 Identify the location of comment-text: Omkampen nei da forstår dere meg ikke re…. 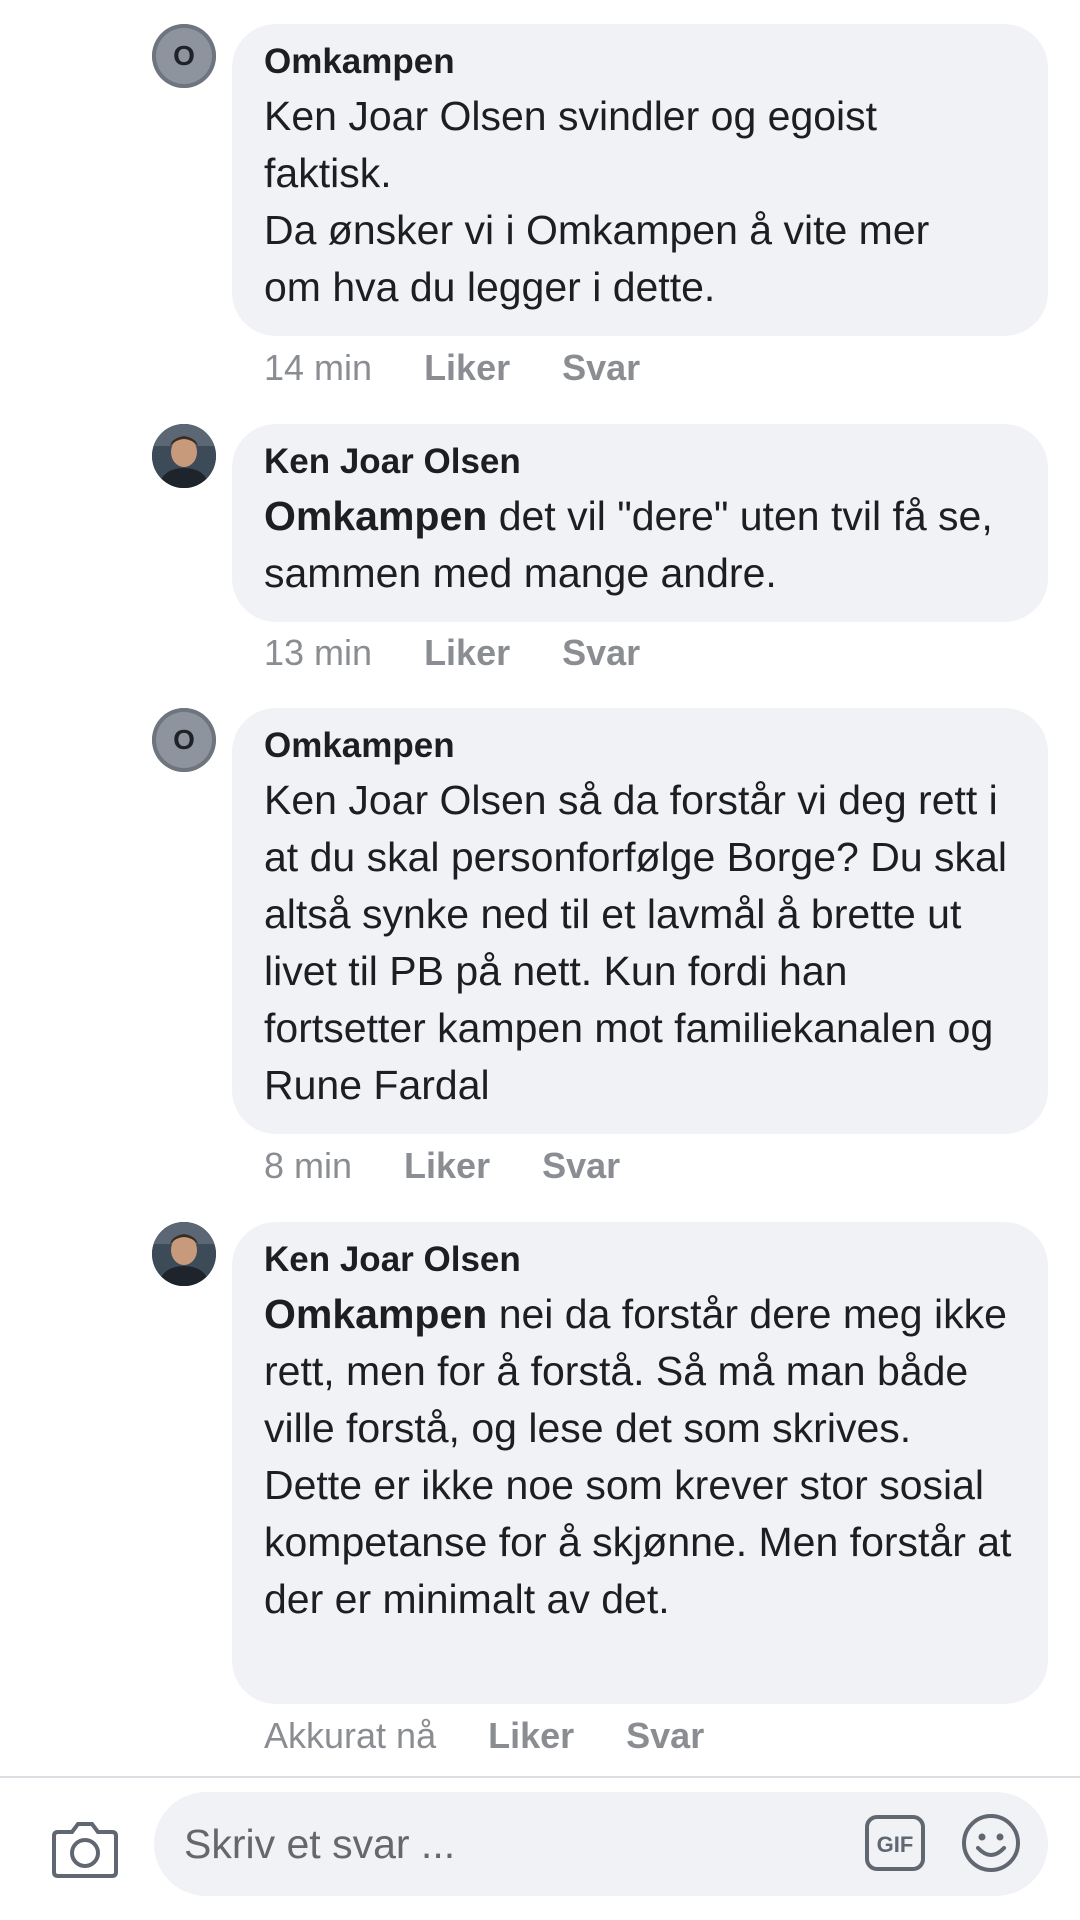
(641, 1457).